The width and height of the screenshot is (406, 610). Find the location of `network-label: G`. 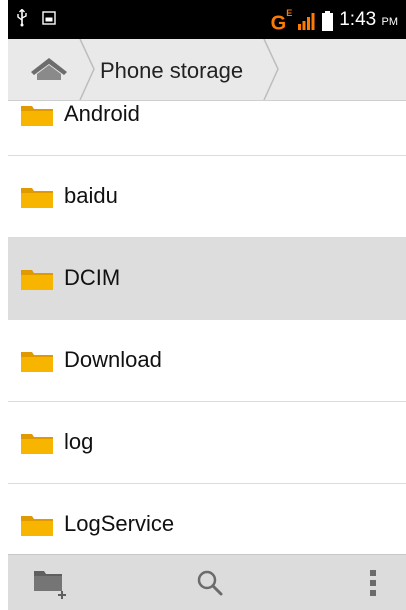

network-label: G is located at coordinates (278, 23).